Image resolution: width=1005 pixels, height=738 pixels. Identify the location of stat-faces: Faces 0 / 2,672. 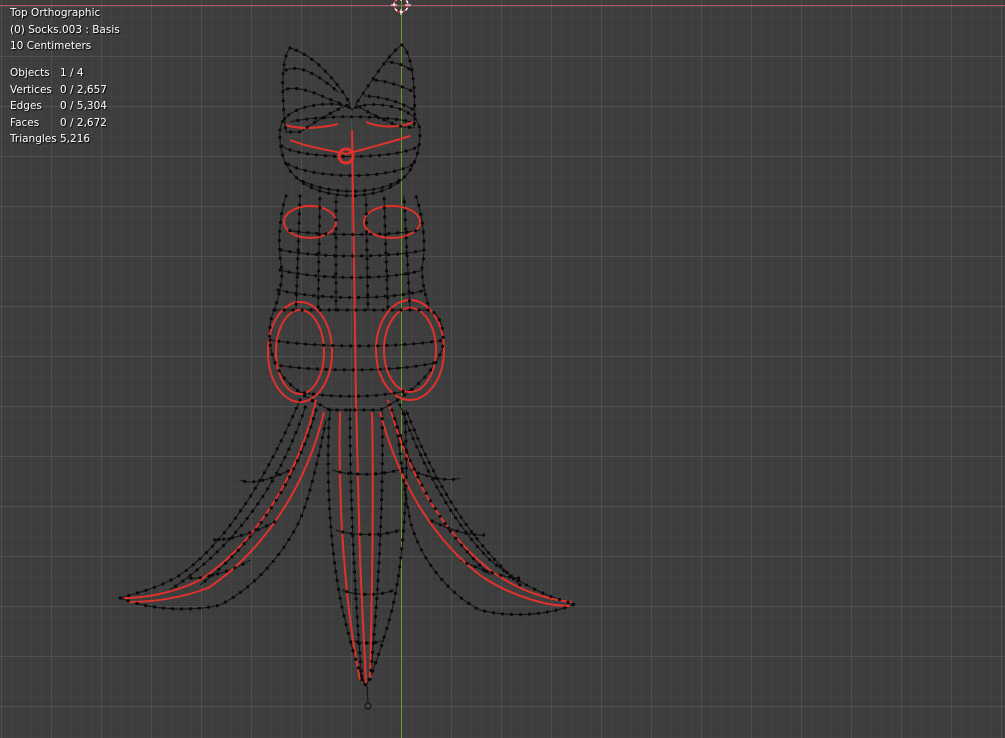
(58, 122).